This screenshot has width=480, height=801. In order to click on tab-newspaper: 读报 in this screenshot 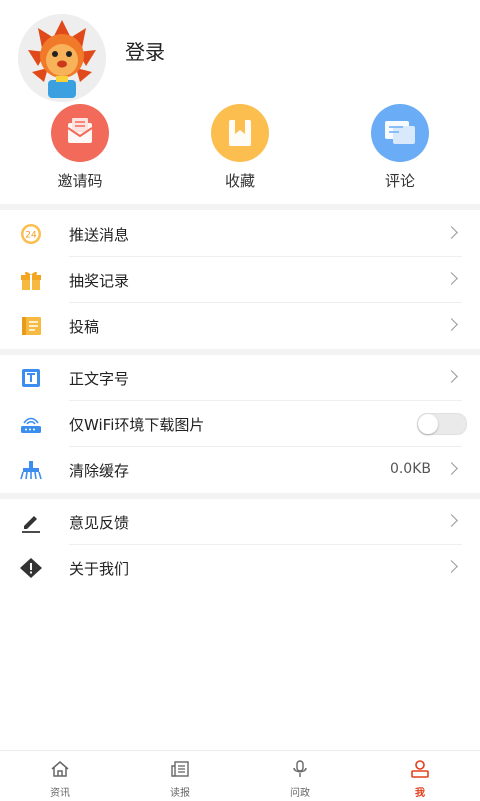, I will do `click(180, 776)`.